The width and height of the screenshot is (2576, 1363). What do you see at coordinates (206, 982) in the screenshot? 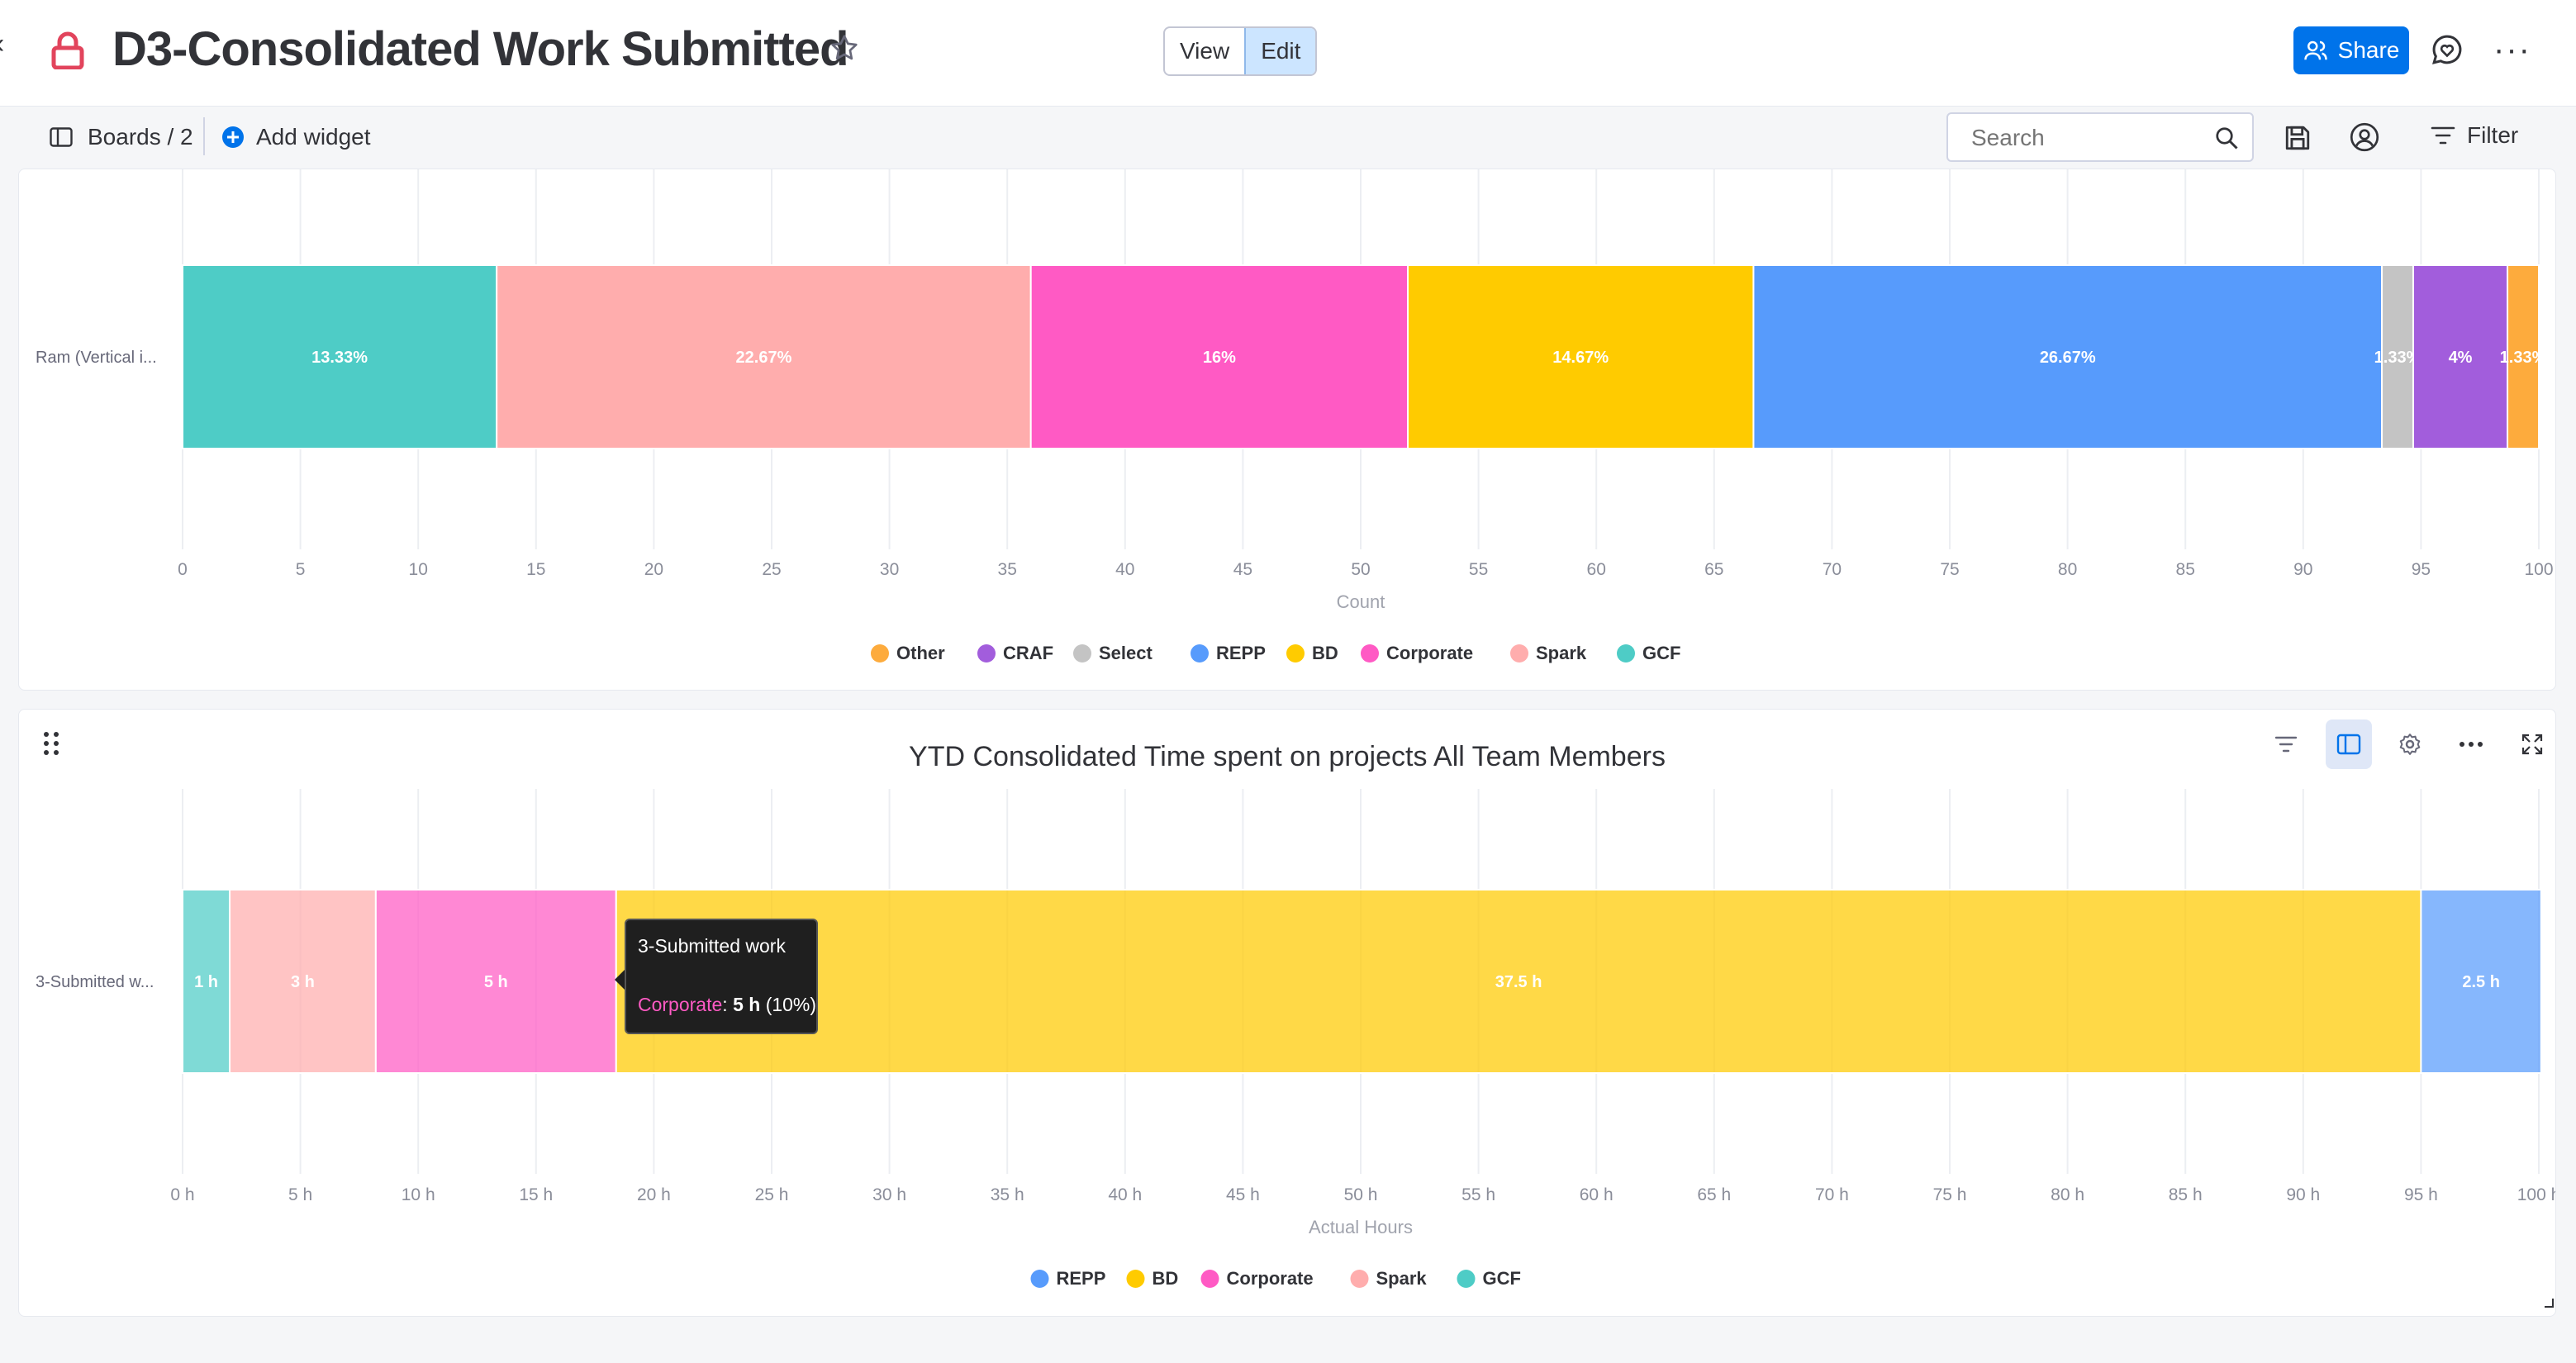
I see `data-label: 1 h` at bounding box center [206, 982].